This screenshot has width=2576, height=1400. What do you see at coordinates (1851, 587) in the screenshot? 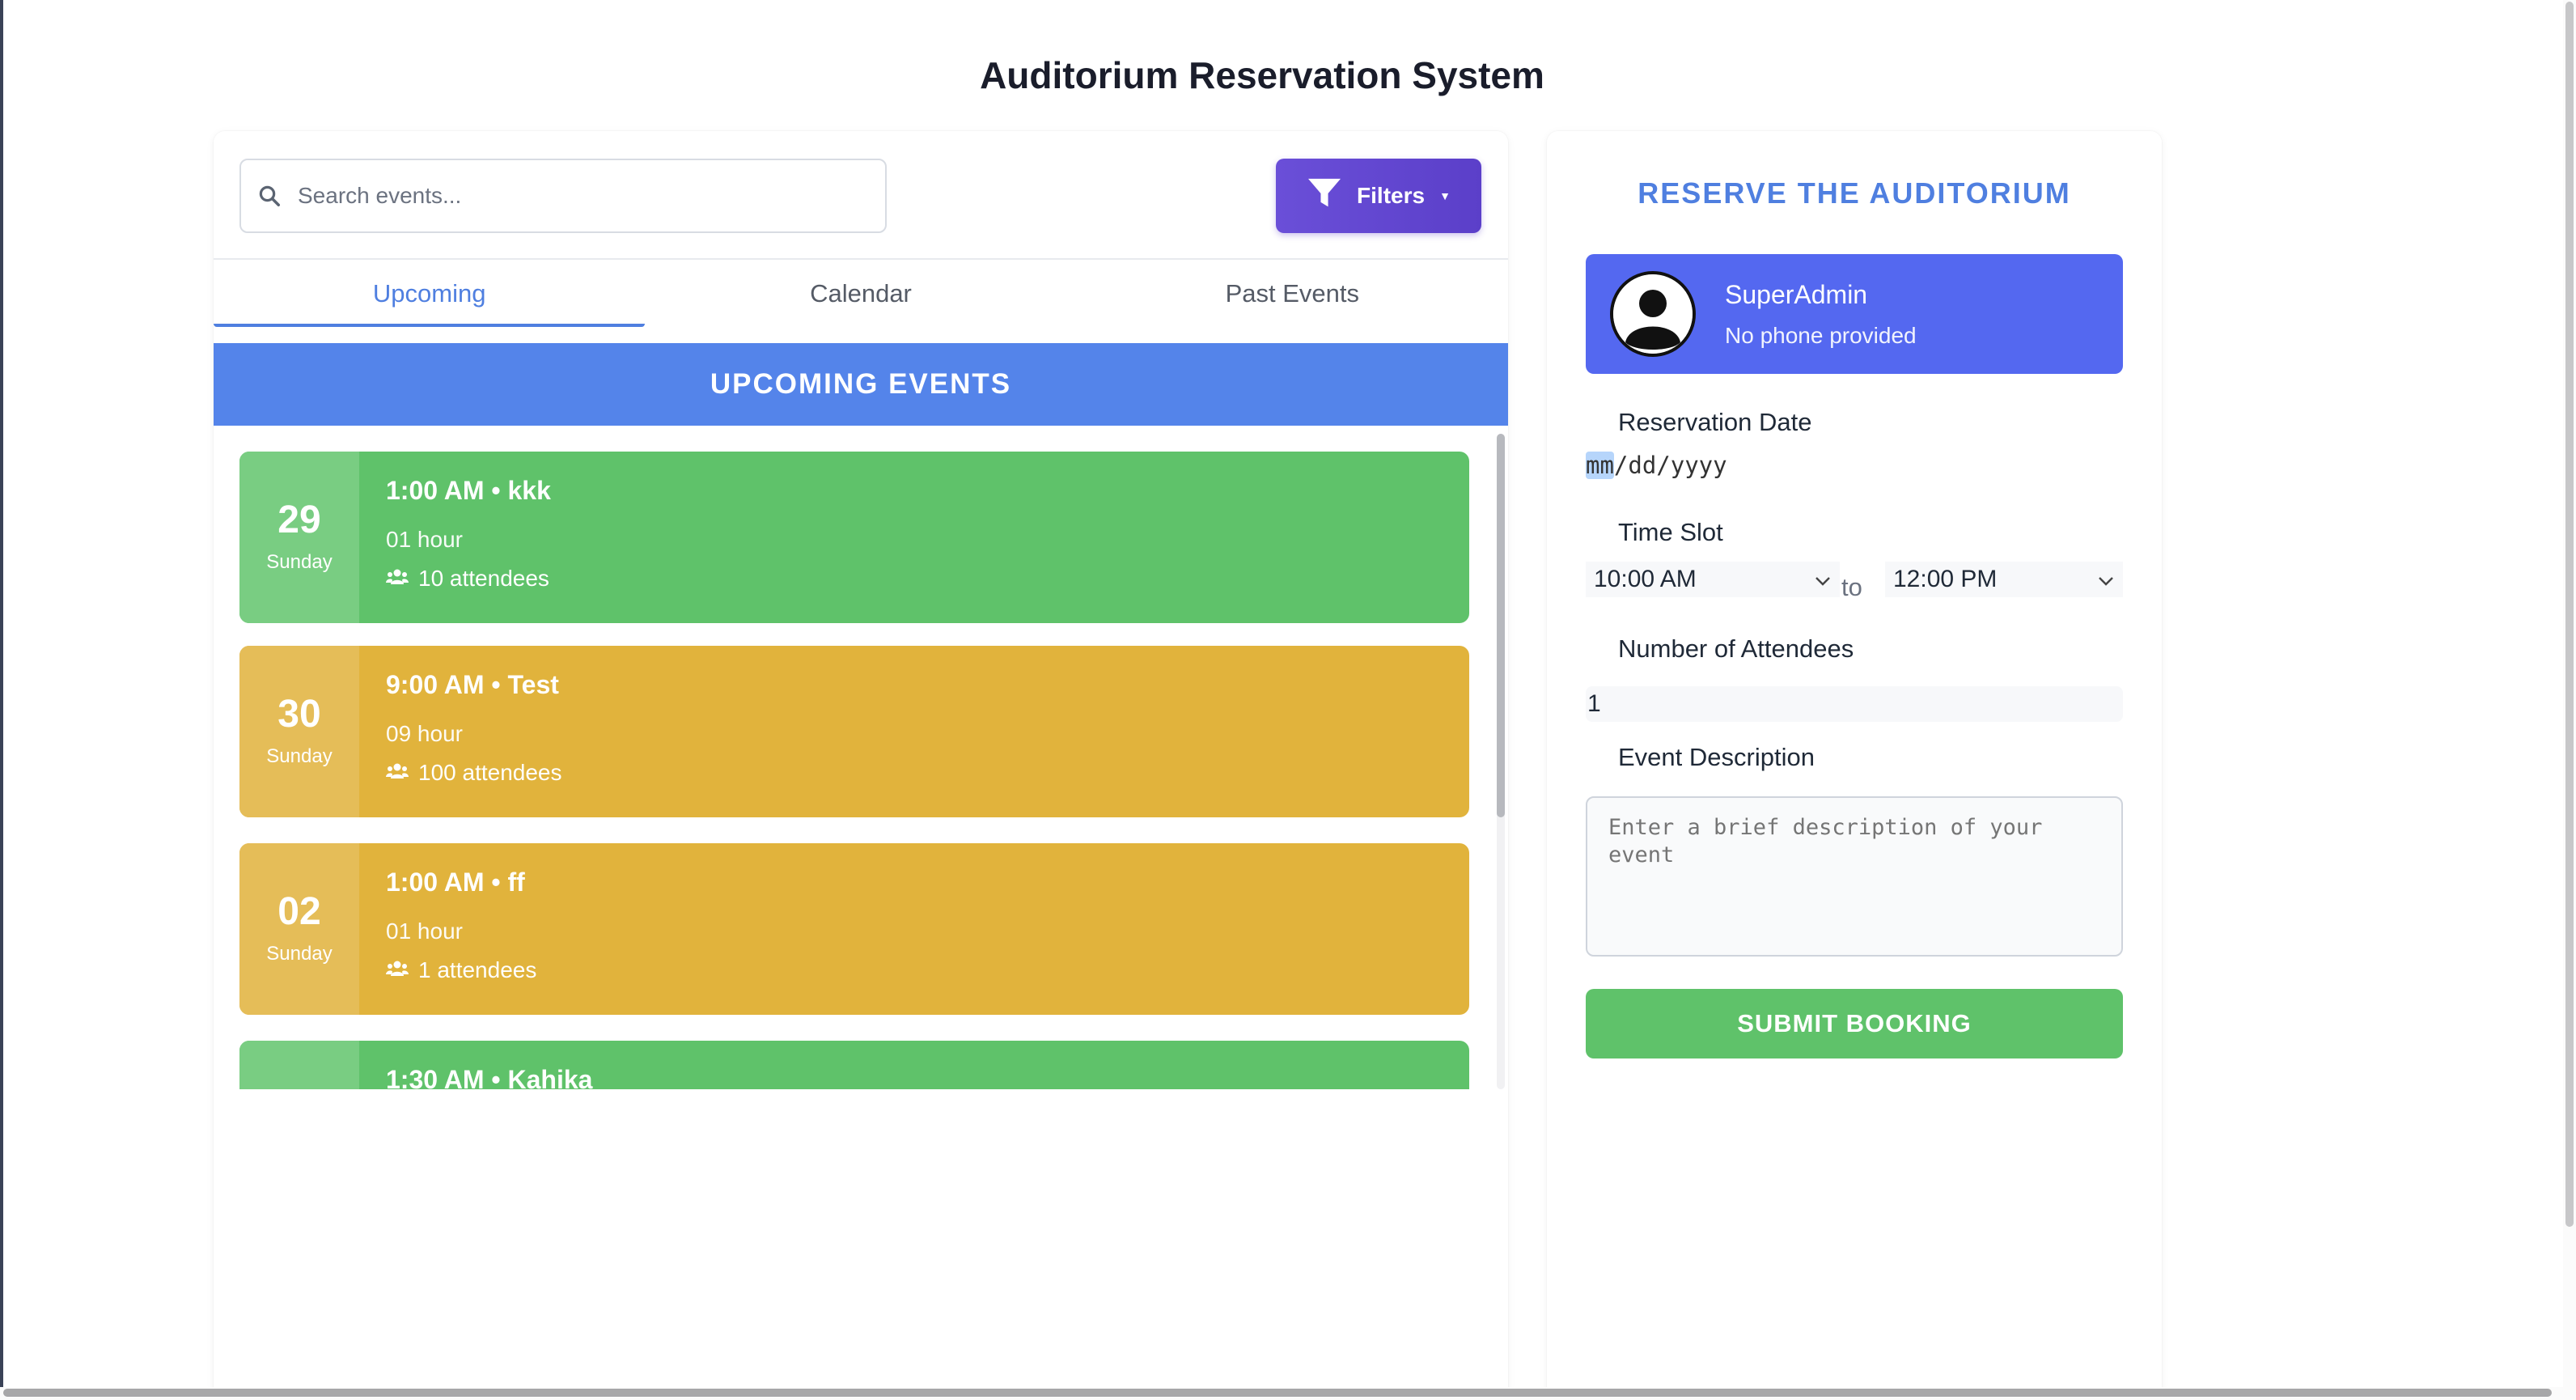
I see `time-to-word: to` at bounding box center [1851, 587].